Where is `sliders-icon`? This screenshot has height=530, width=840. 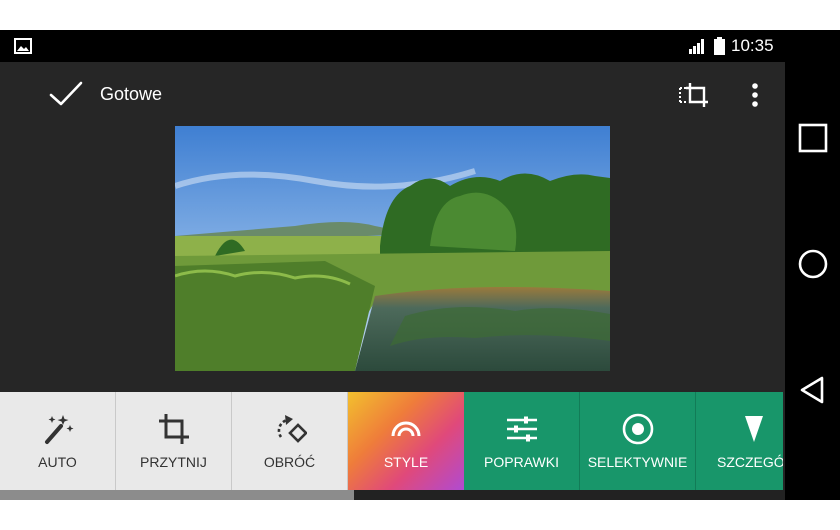
sliders-icon is located at coordinates (521, 429).